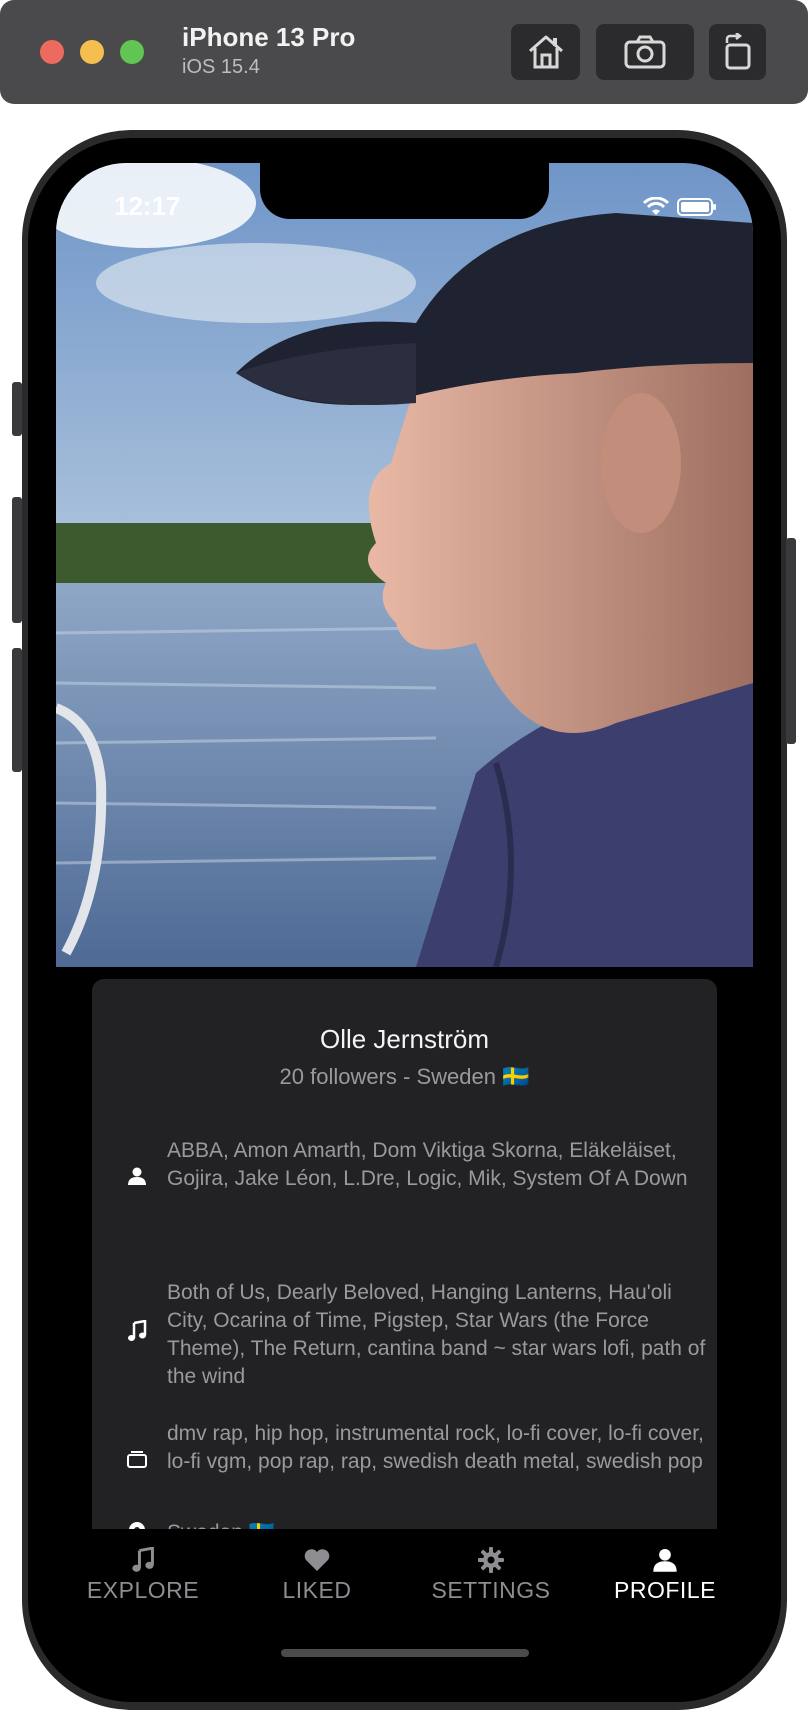  What do you see at coordinates (17, 710) in the screenshot?
I see `volume-down-button` at bounding box center [17, 710].